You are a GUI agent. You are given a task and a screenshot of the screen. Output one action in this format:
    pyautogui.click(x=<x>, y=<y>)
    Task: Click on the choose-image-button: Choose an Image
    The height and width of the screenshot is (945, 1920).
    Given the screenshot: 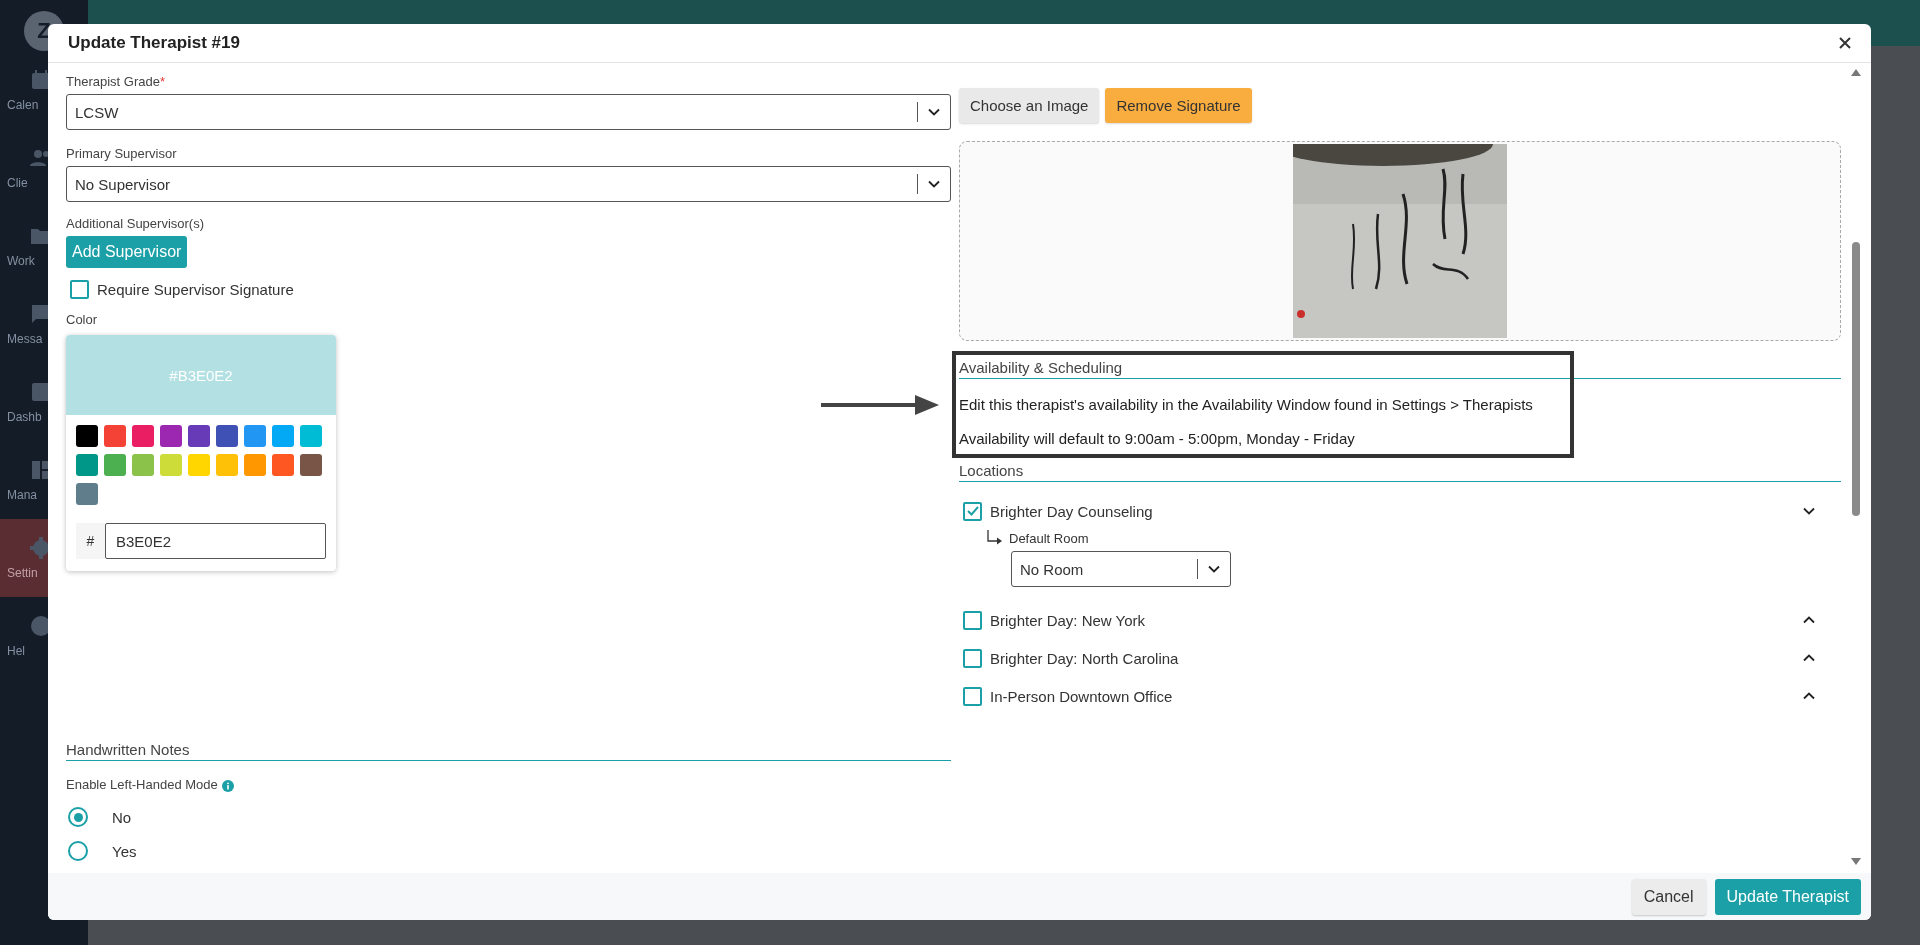 What is the action you would take?
    pyautogui.click(x=1029, y=105)
    